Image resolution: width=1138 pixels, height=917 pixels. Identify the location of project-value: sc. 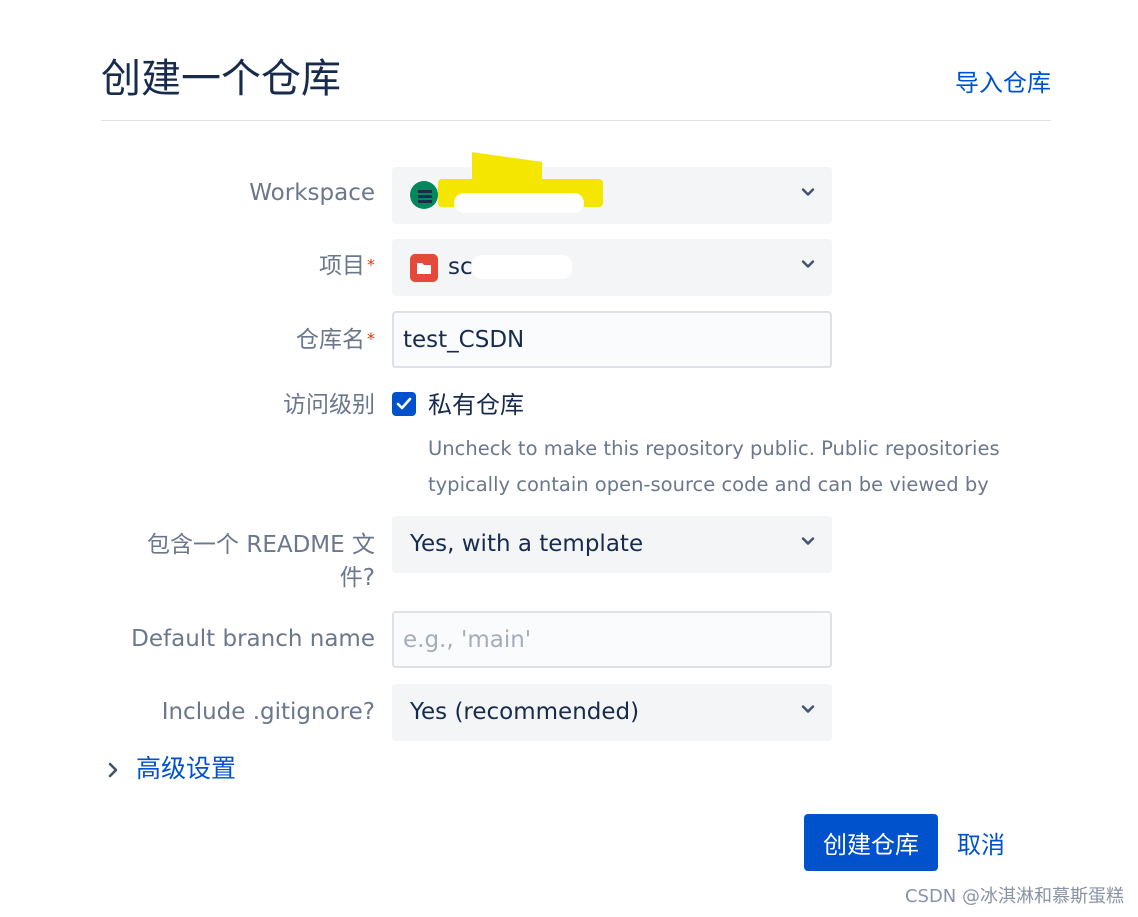
(460, 267).